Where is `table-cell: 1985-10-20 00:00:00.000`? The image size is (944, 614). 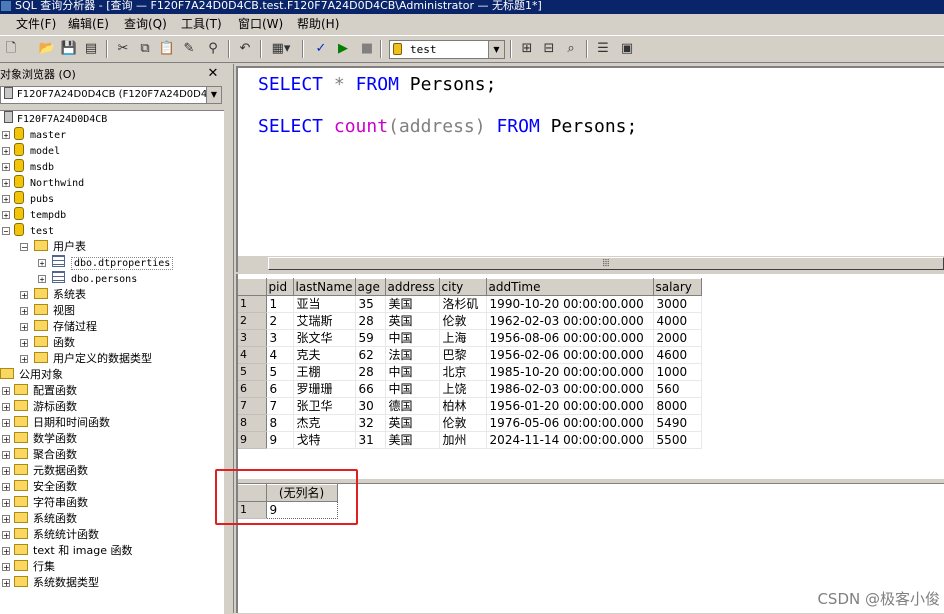
table-cell: 1985-10-20 00:00:00.000 is located at coordinates (570, 372).